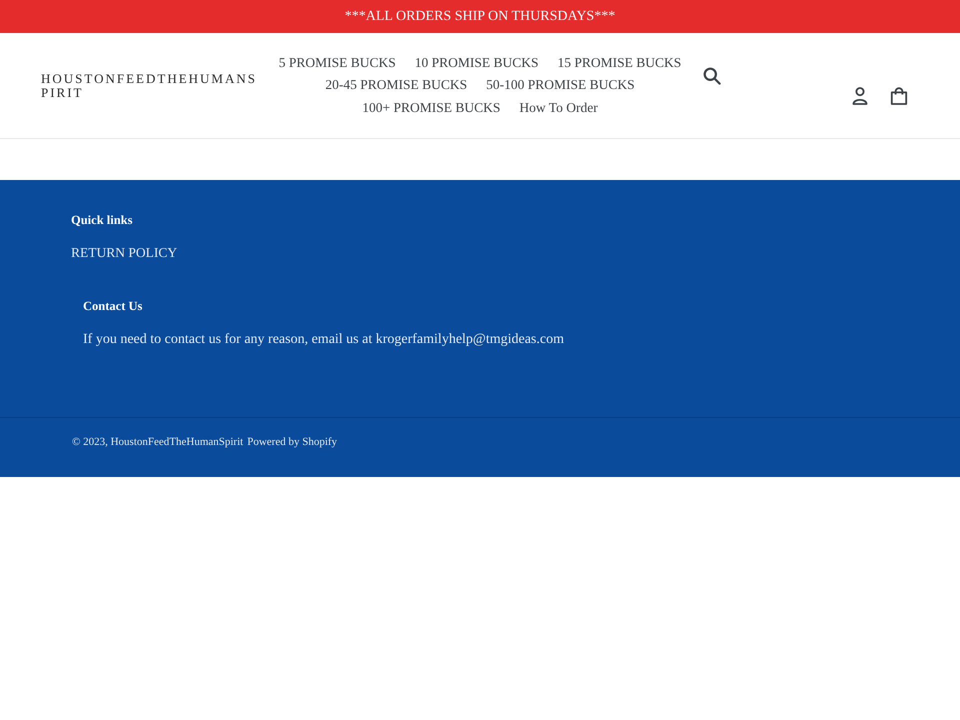 This screenshot has height=720, width=960. What do you see at coordinates (431, 108) in the screenshot?
I see `nav-link: 100+ PROMISE BUCKS` at bounding box center [431, 108].